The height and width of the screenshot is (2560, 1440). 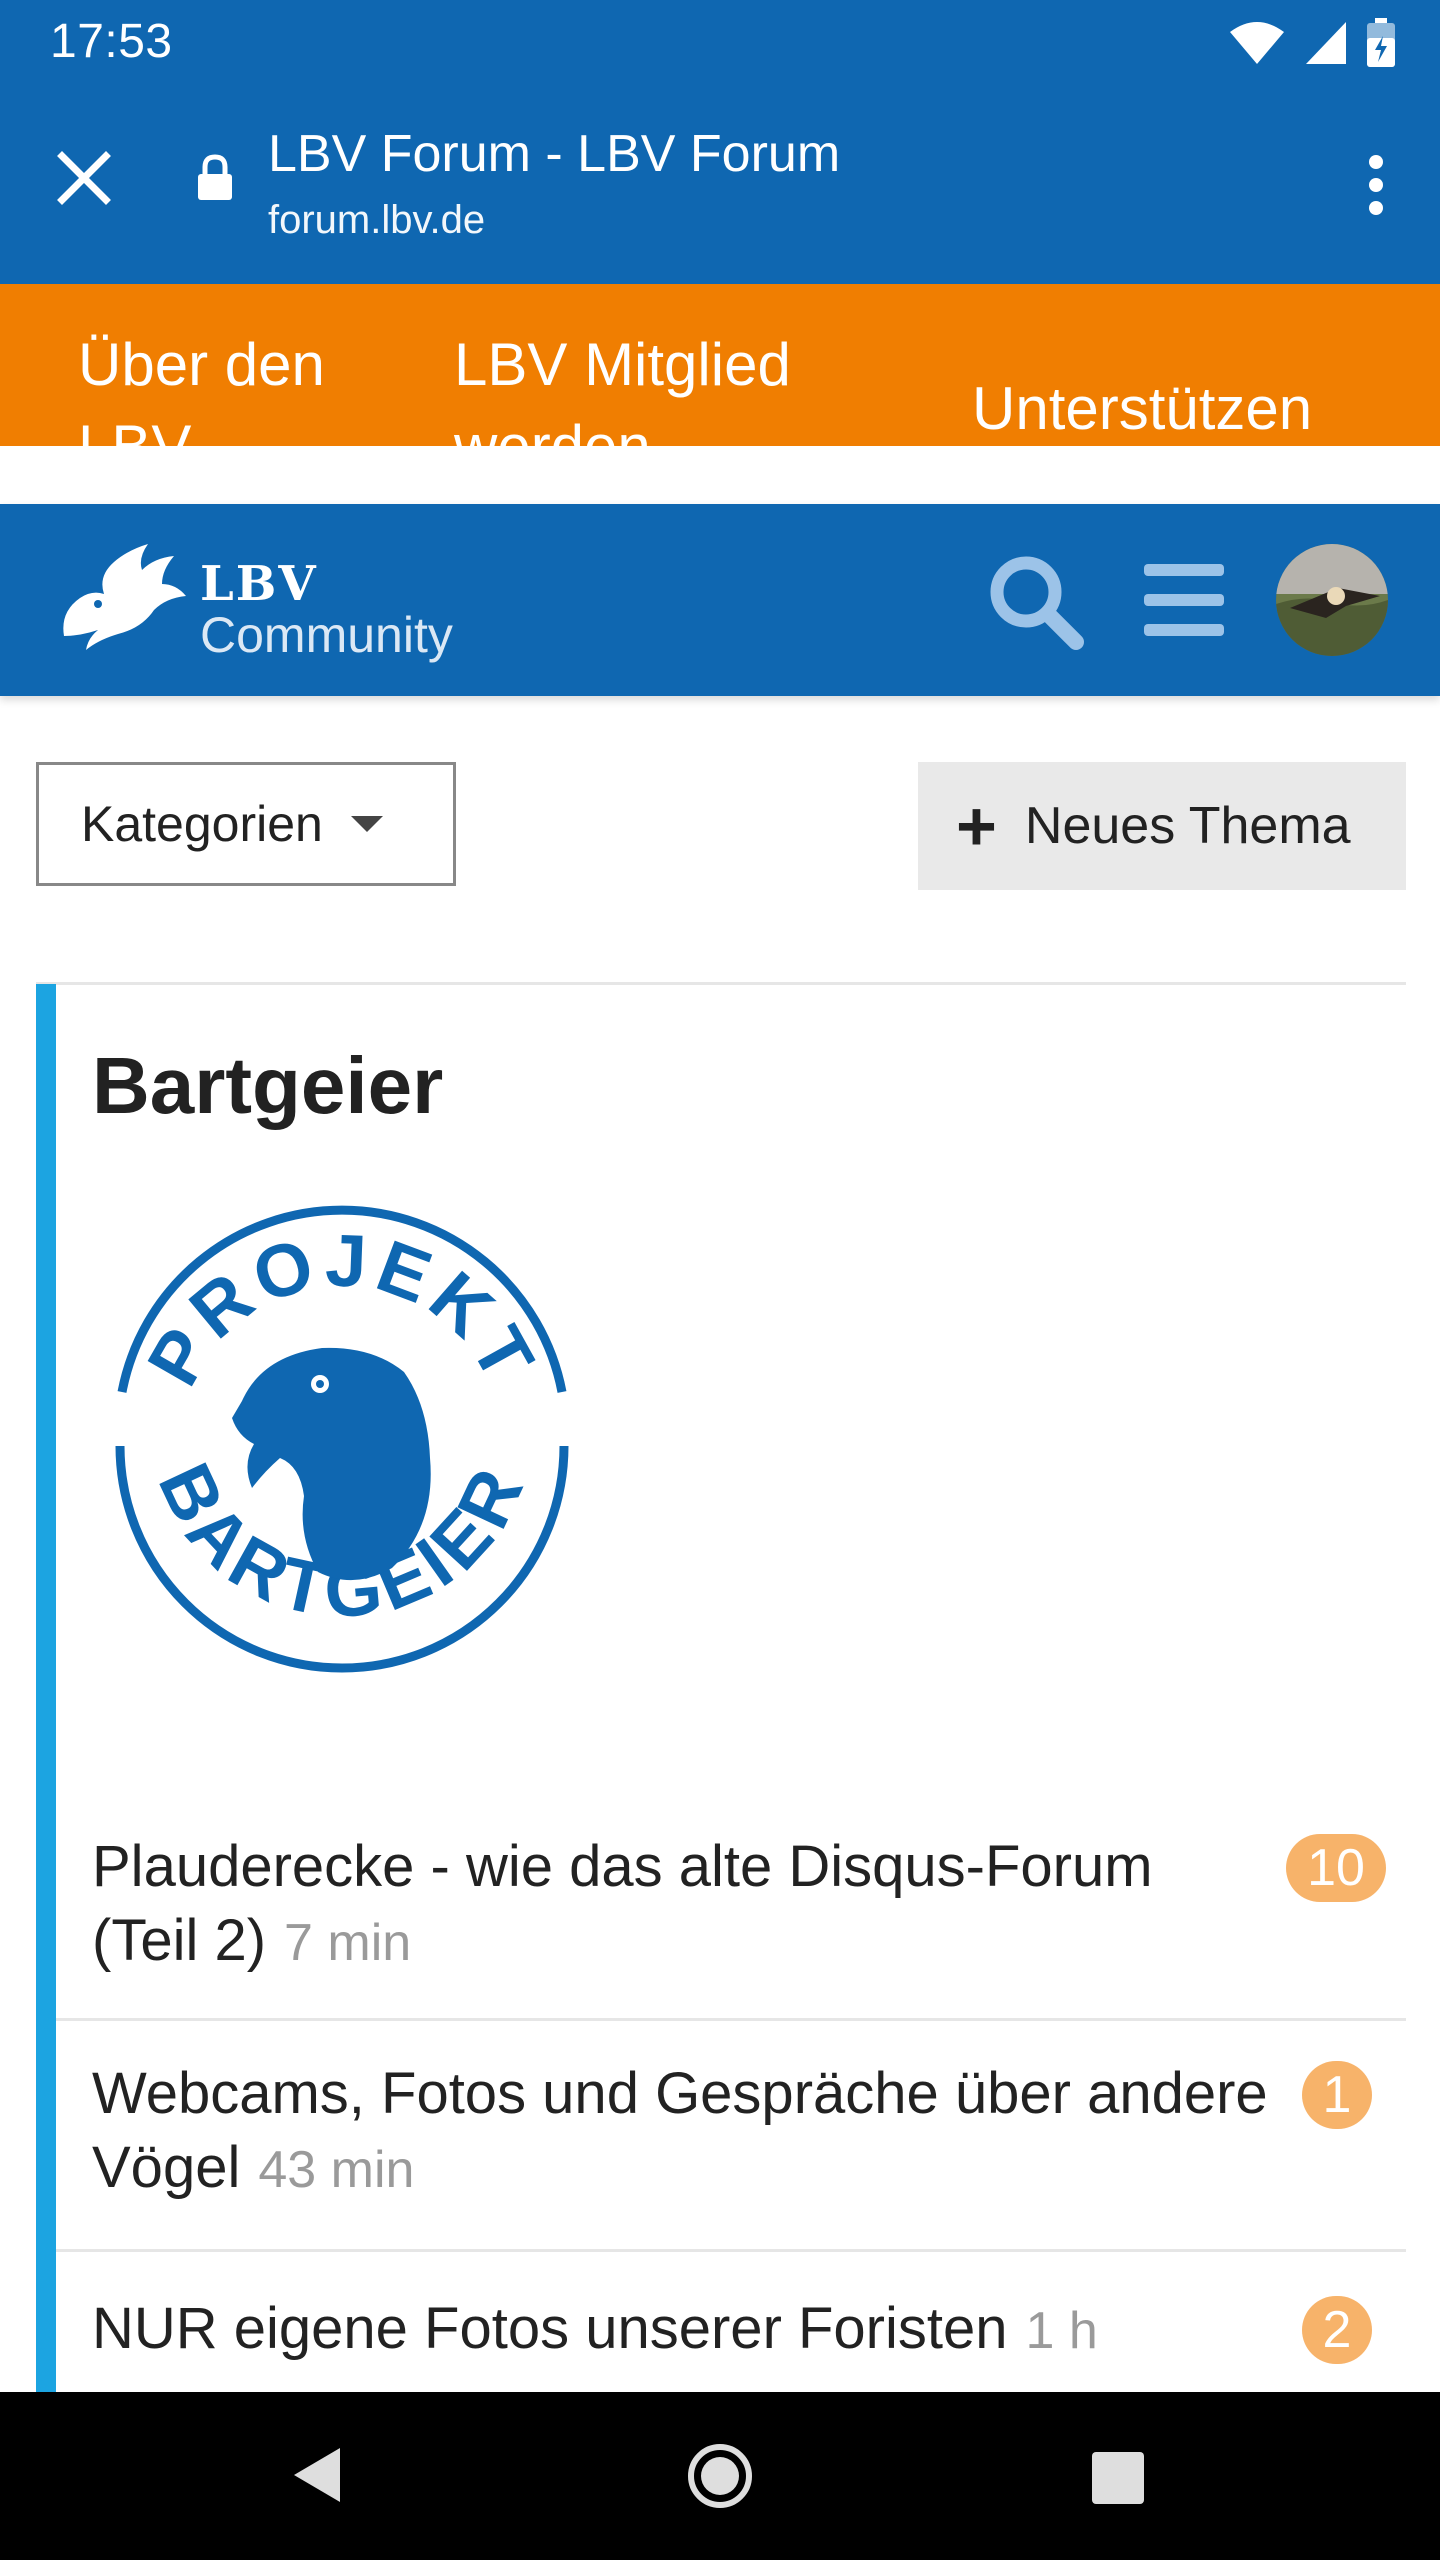 I want to click on chevron-down-icon, so click(x=366, y=824).